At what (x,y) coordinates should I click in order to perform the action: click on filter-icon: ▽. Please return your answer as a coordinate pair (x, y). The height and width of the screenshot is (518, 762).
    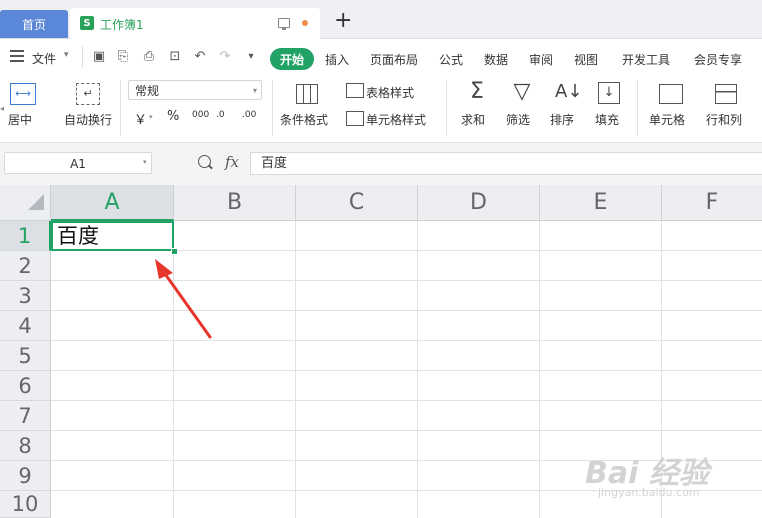
    Looking at the image, I should click on (522, 92).